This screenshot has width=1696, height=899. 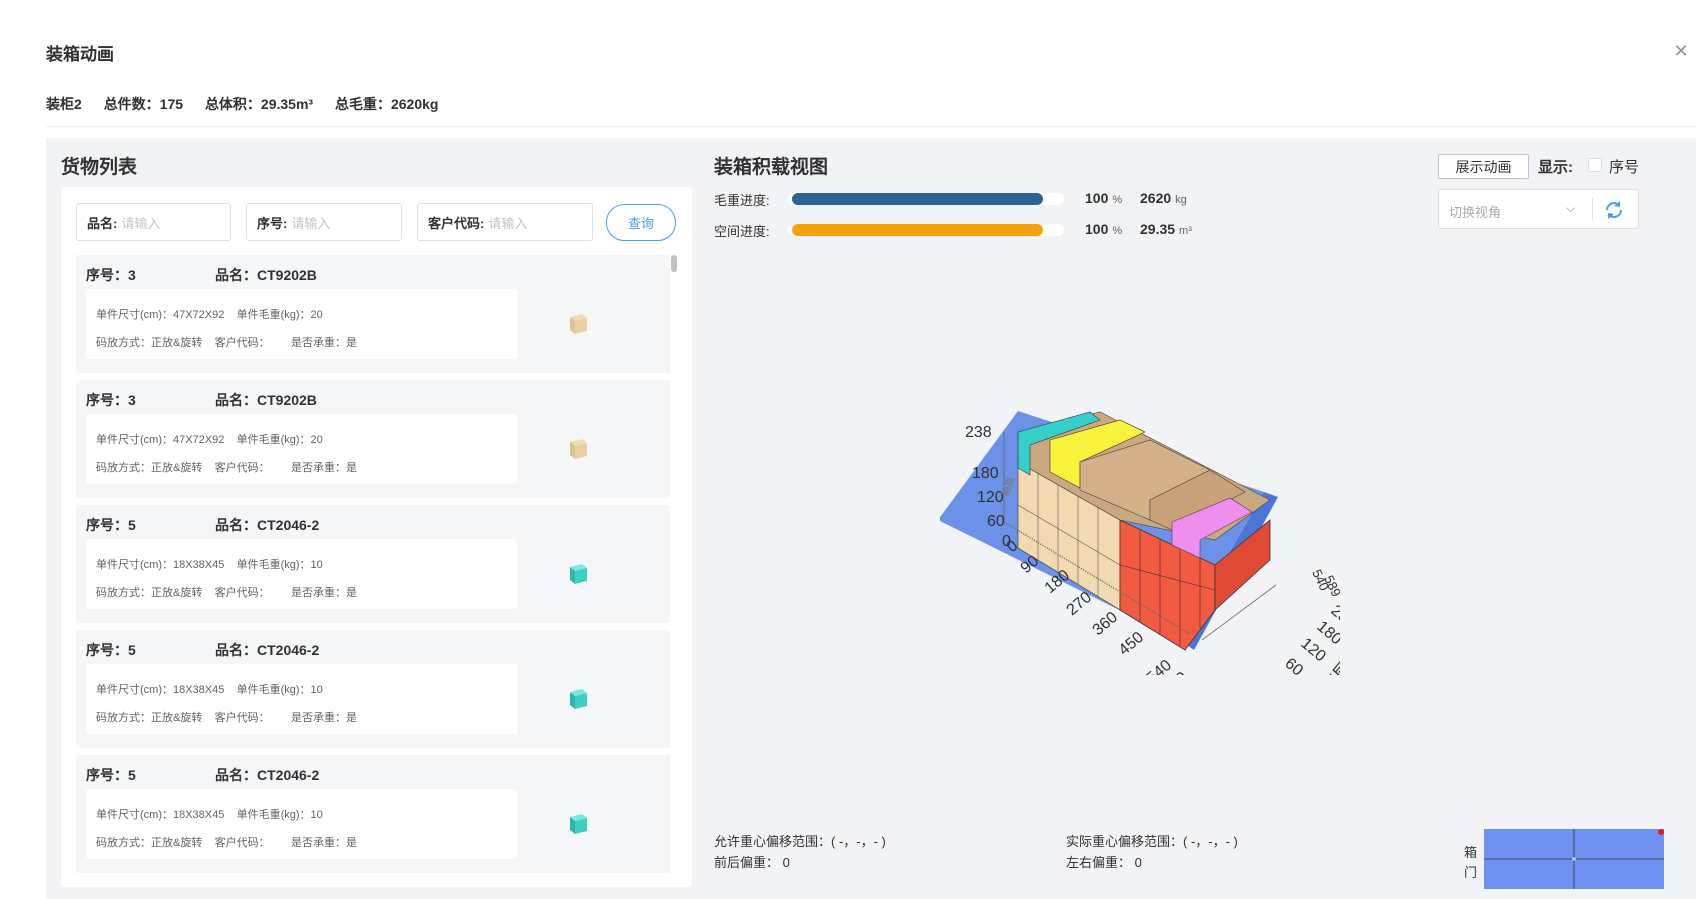 I want to click on left-right-offset: 左右偏重： 0, so click(x=1104, y=862).